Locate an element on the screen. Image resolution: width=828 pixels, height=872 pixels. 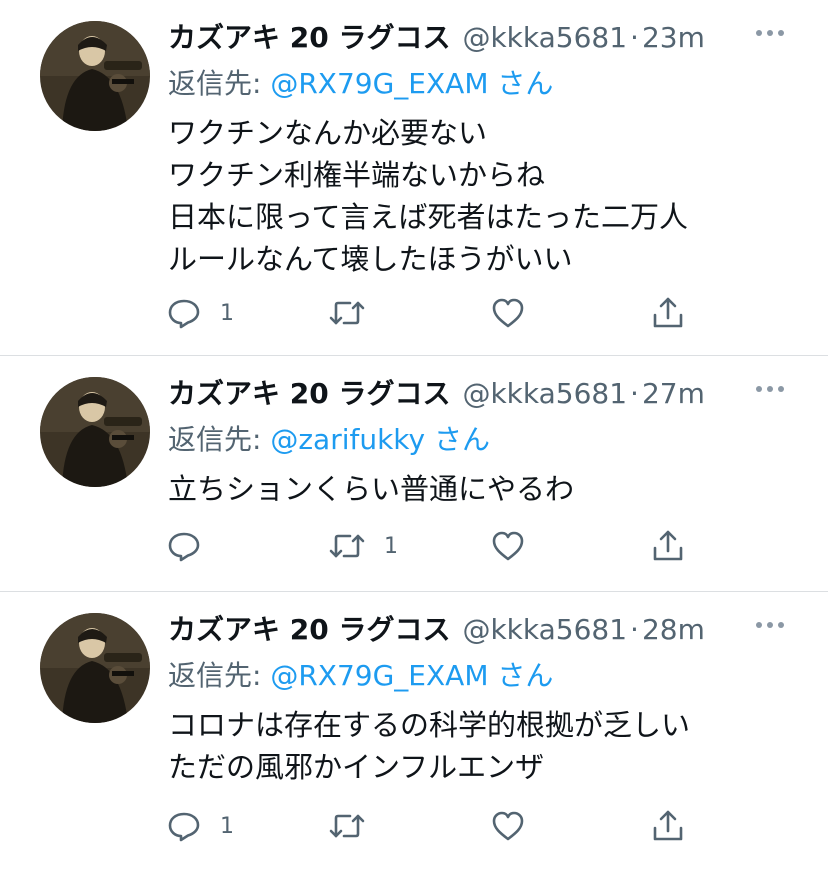
reply-button is located at coordinates (193, 546).